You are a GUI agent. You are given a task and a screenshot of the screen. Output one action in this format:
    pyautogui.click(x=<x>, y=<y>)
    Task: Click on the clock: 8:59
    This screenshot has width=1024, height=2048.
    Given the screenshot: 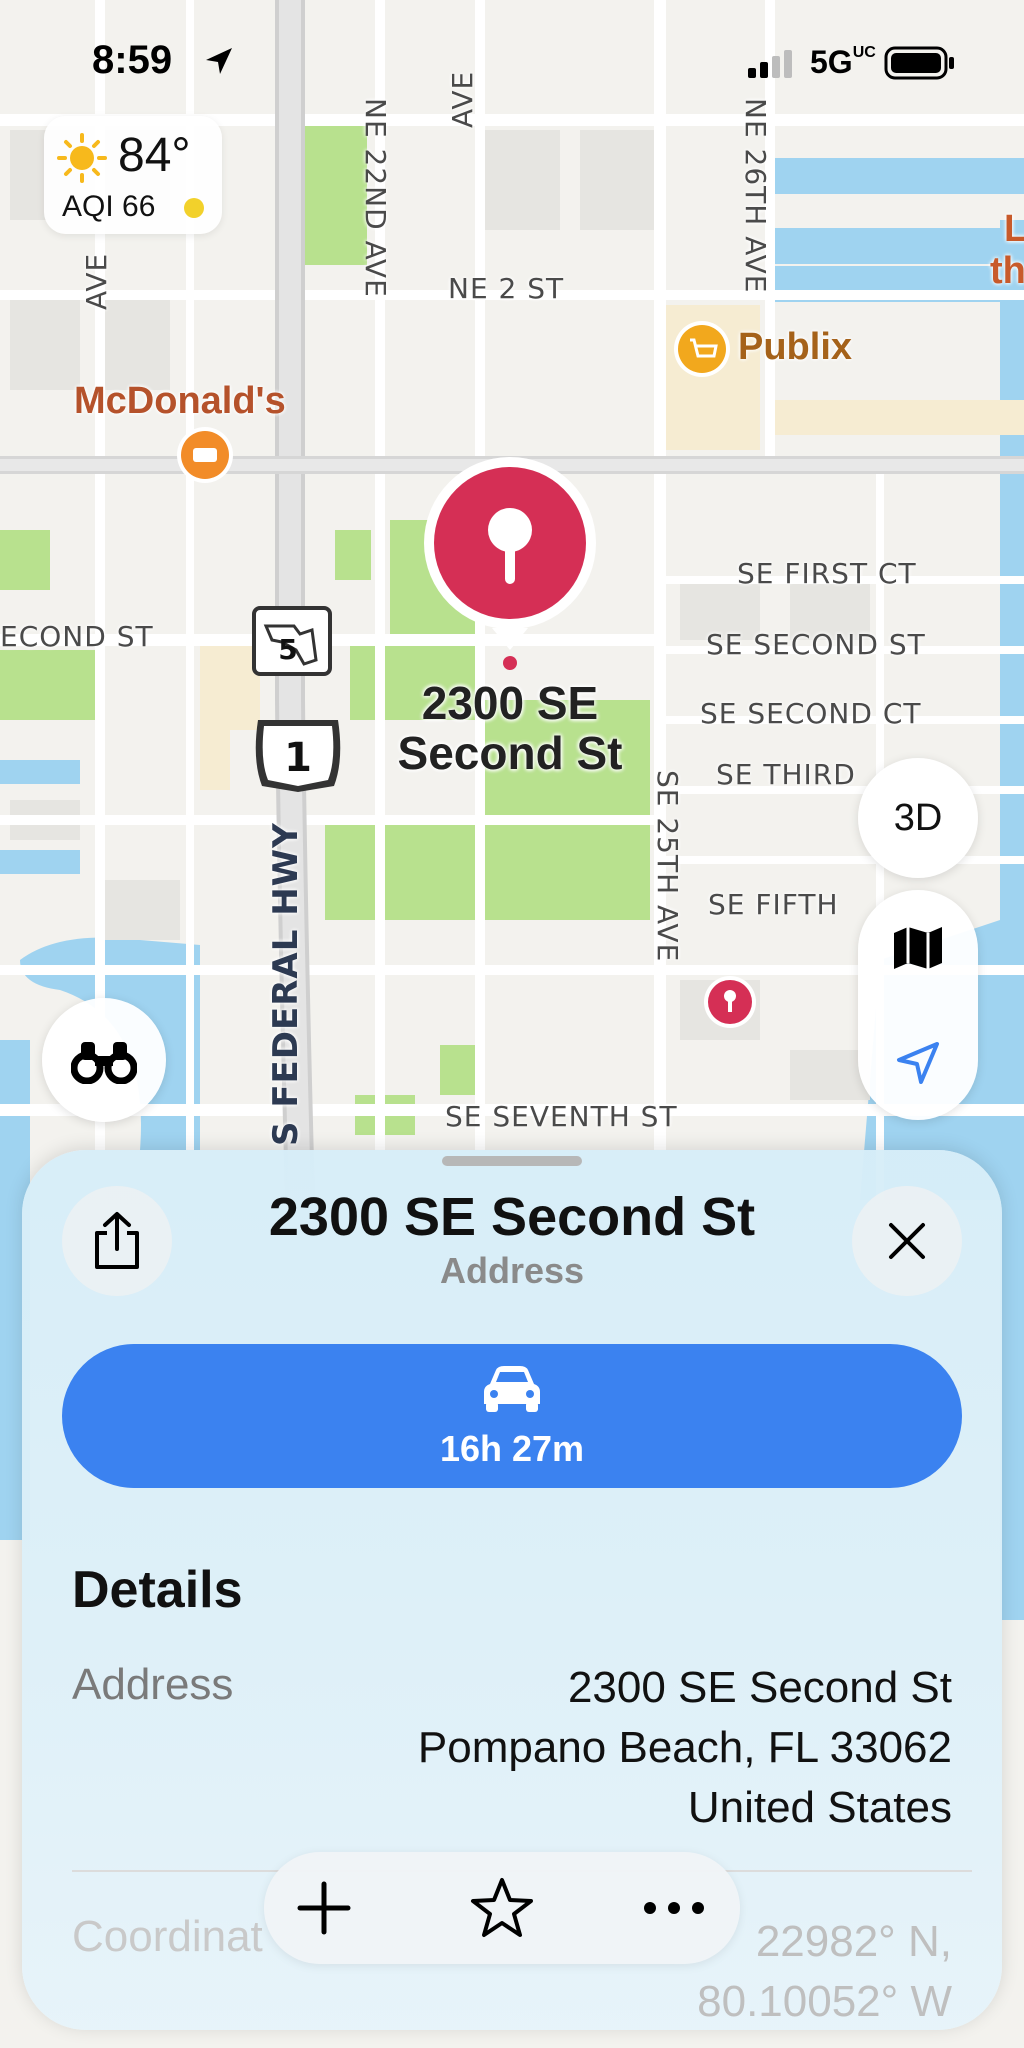 What is the action you would take?
    pyautogui.click(x=132, y=60)
    